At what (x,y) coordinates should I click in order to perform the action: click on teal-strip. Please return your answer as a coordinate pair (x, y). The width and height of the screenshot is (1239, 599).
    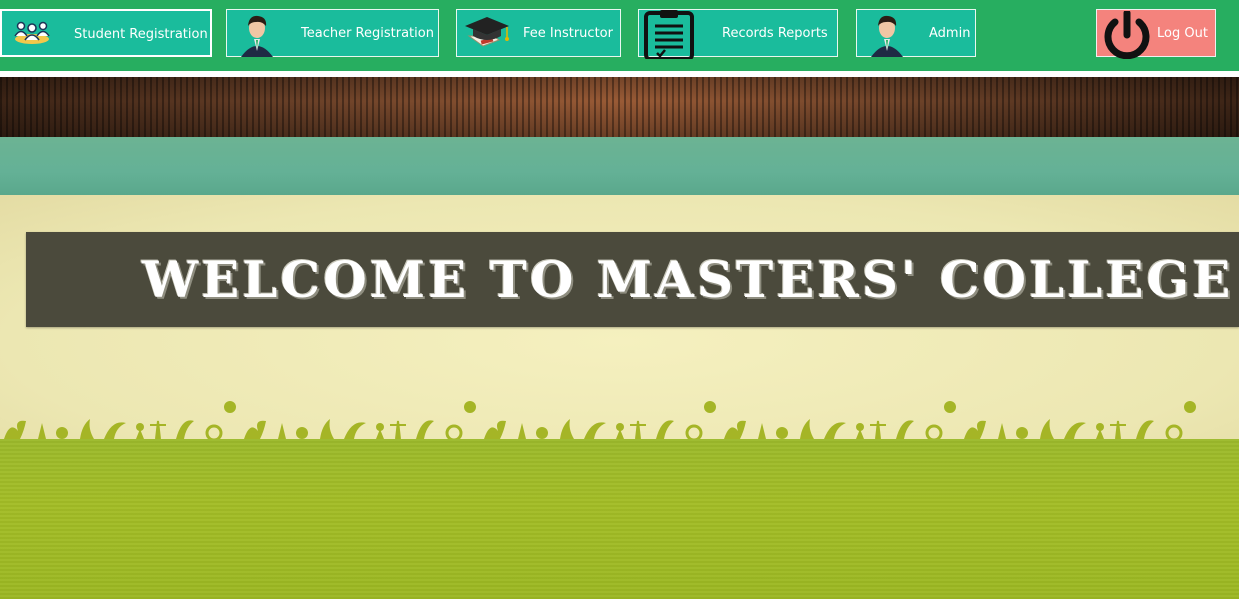
    Looking at the image, I should click on (619, 166).